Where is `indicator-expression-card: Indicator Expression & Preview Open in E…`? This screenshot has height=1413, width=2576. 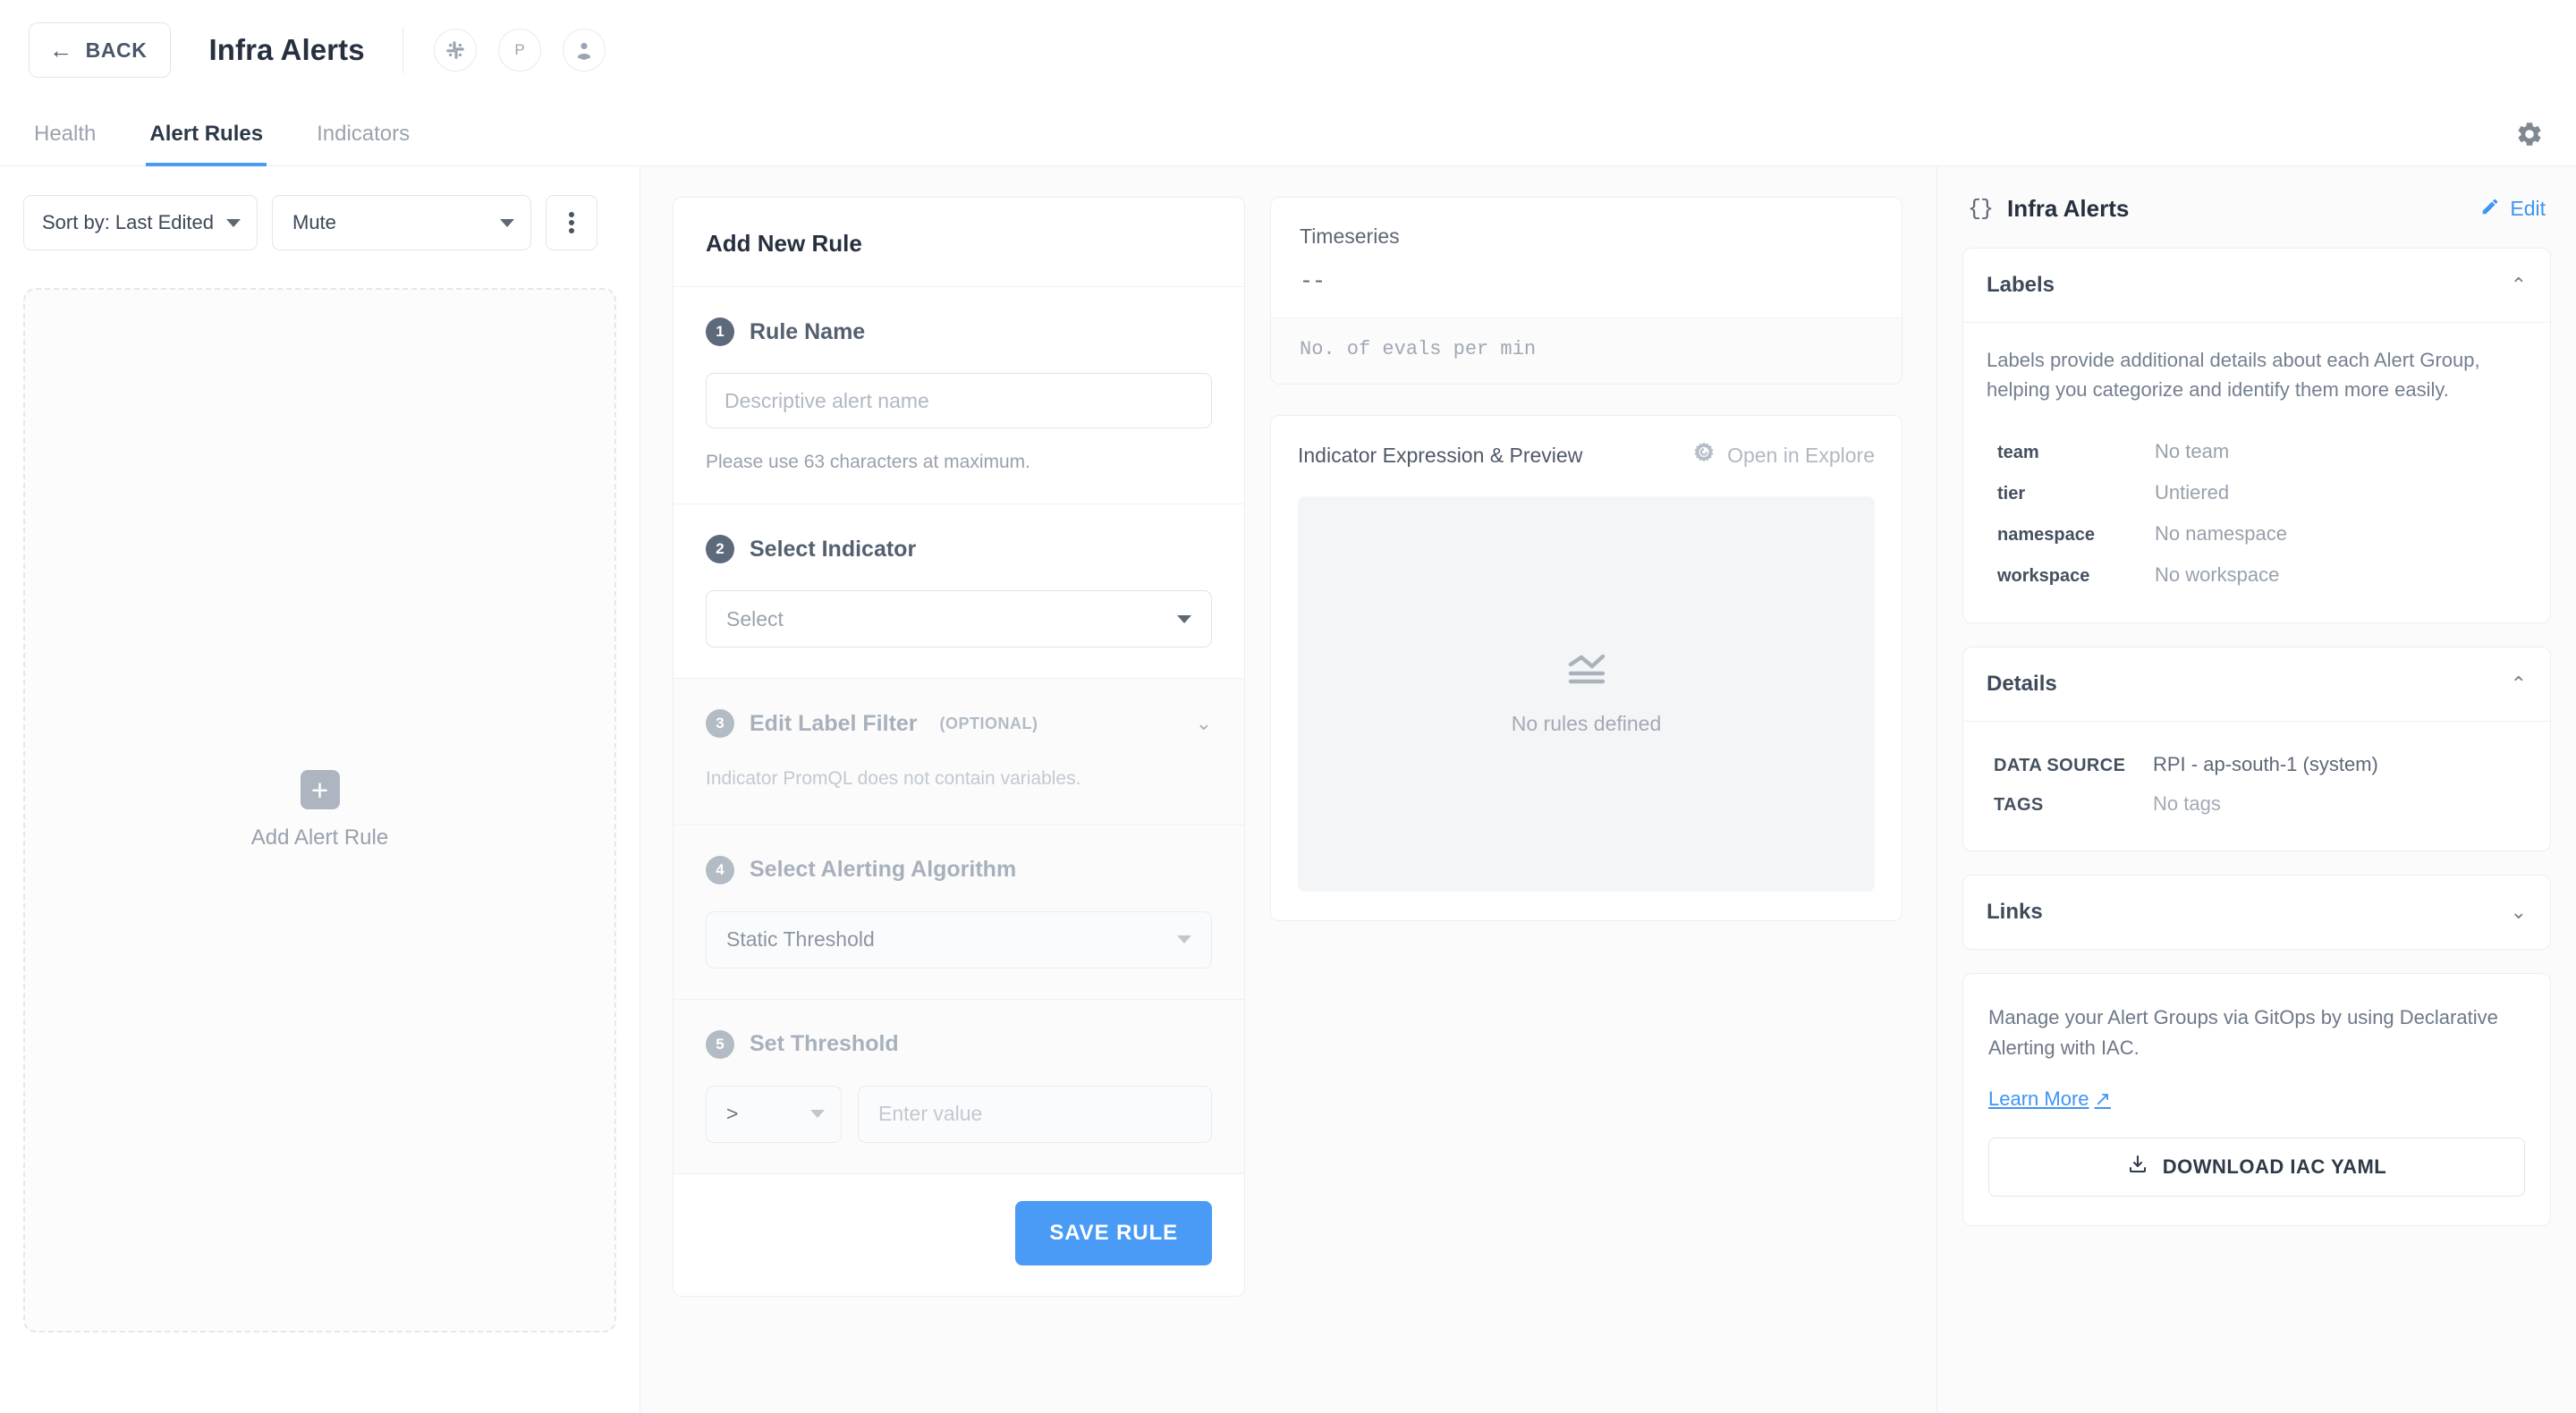
indicator-expression-card: Indicator Expression & Preview Open in E… is located at coordinates (1586, 668).